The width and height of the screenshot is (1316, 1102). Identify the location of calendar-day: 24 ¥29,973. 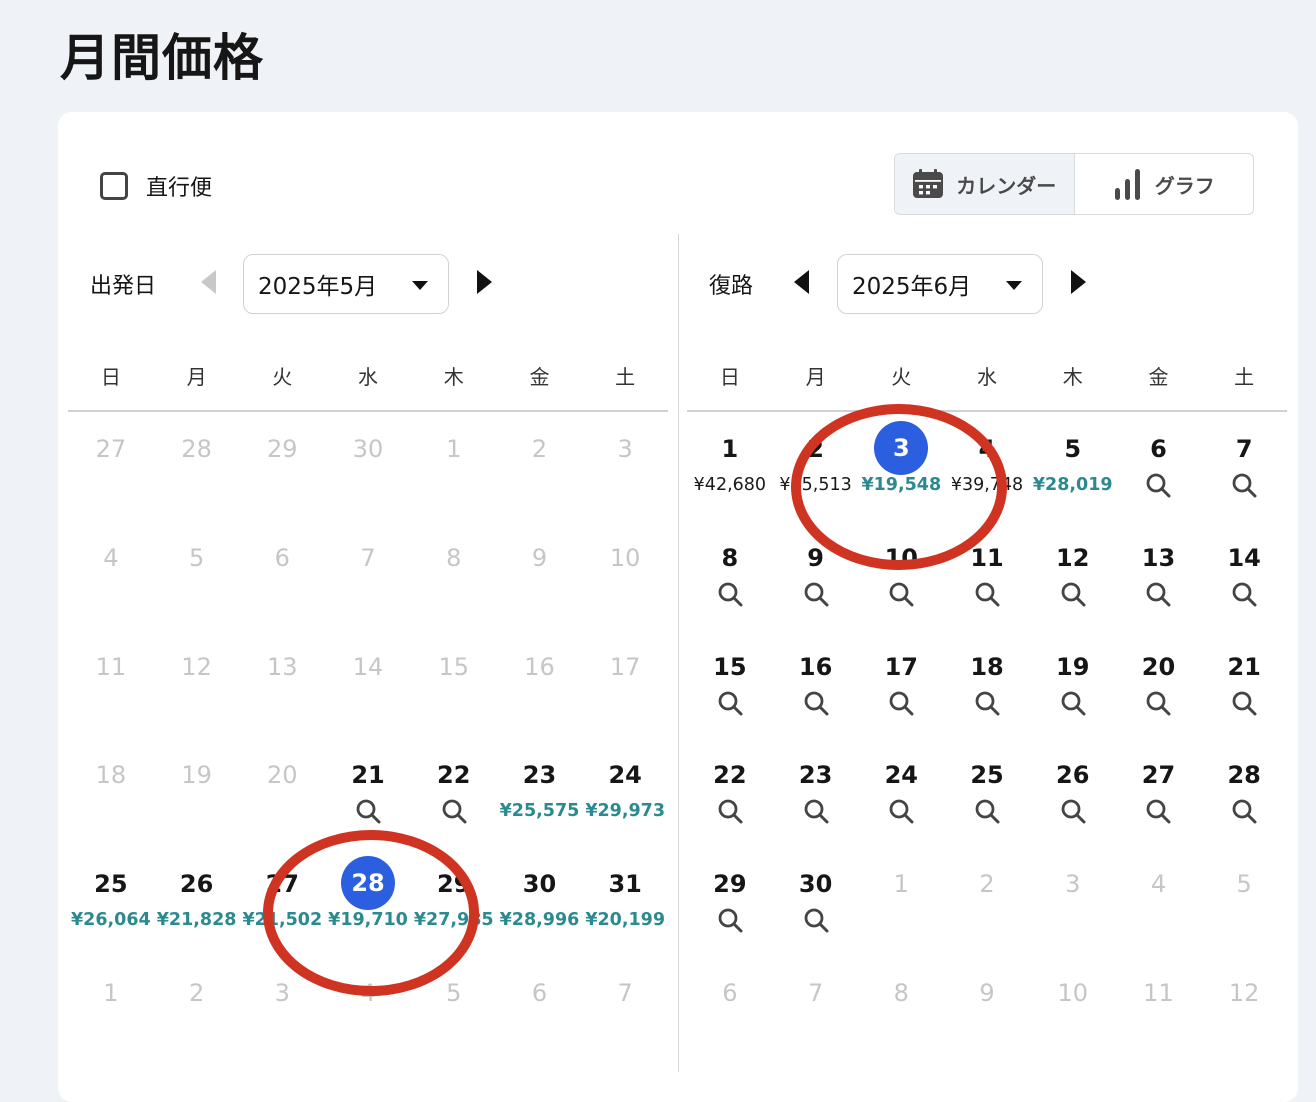
(625, 792).